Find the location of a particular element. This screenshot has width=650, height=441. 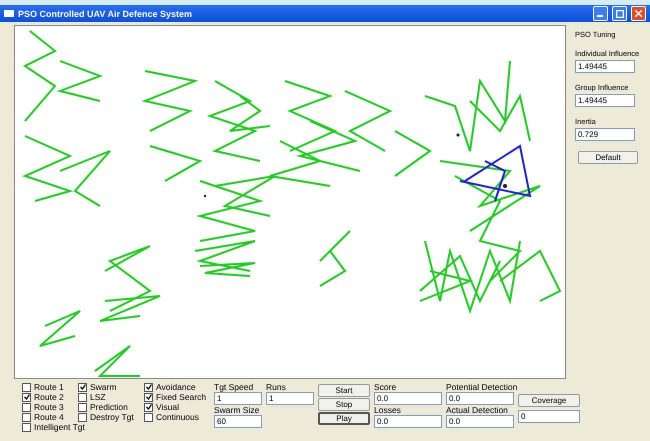

checkbox-label: Continuous is located at coordinates (178, 417).